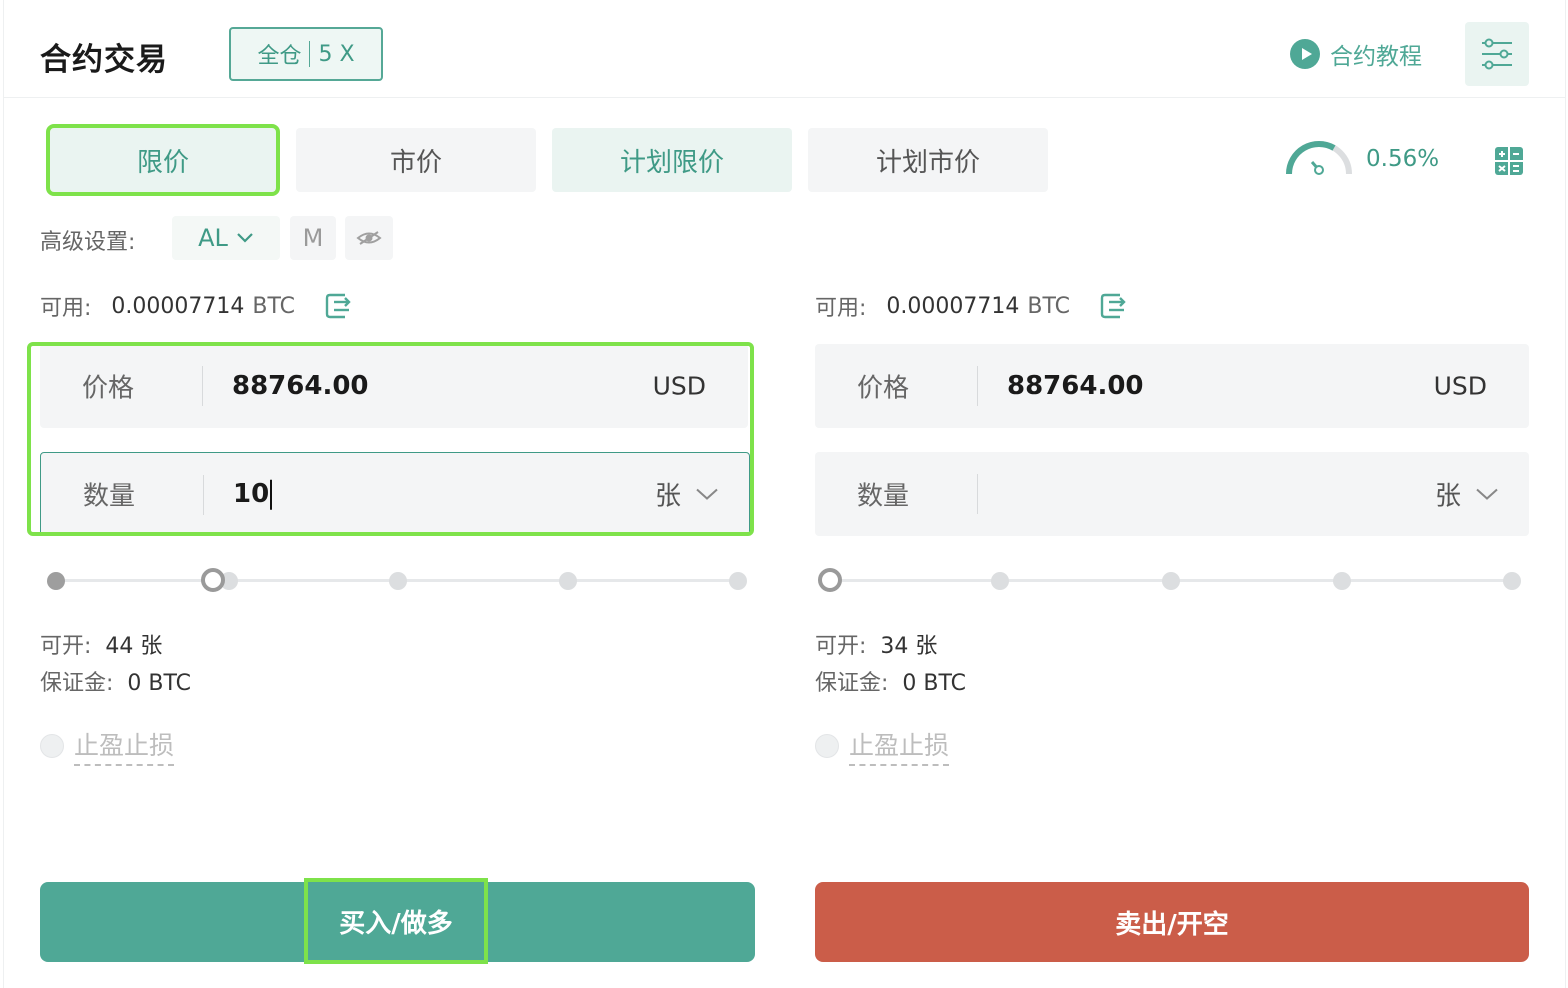 Image resolution: width=1568 pixels, height=988 pixels. I want to click on sell-margin-row: 保证金: 0 BTC, so click(890, 681).